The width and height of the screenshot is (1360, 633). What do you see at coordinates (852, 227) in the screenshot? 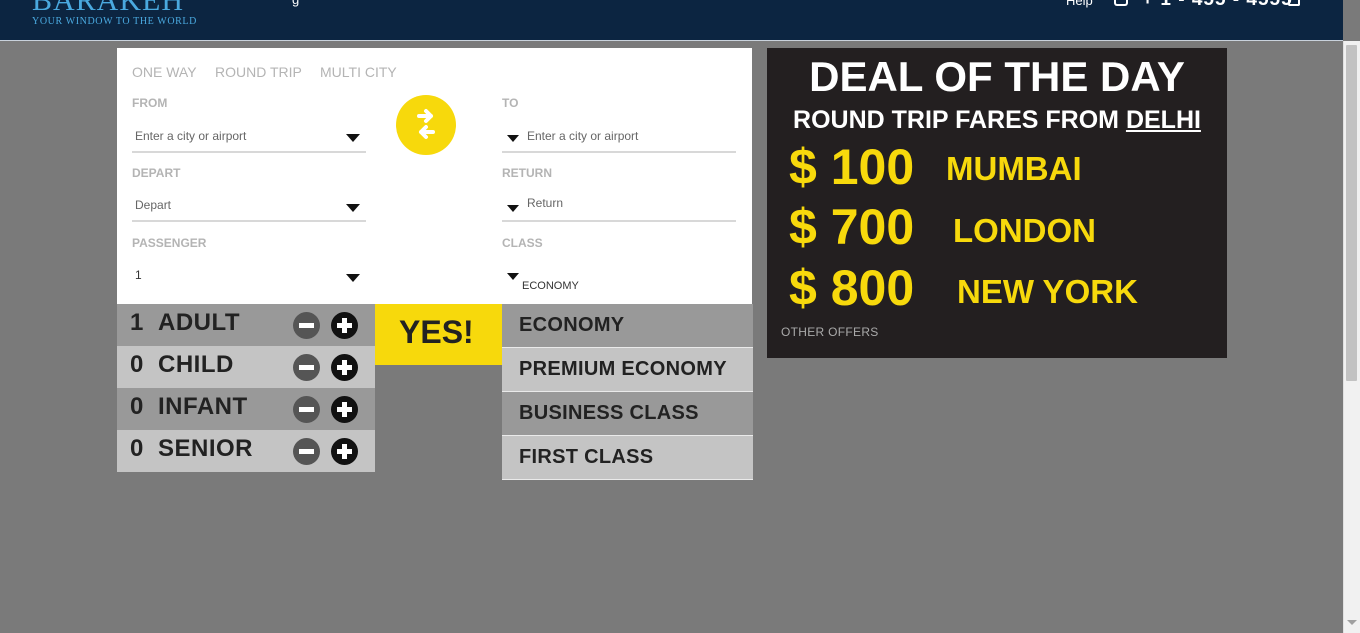
I see `deal-price: $ 700` at bounding box center [852, 227].